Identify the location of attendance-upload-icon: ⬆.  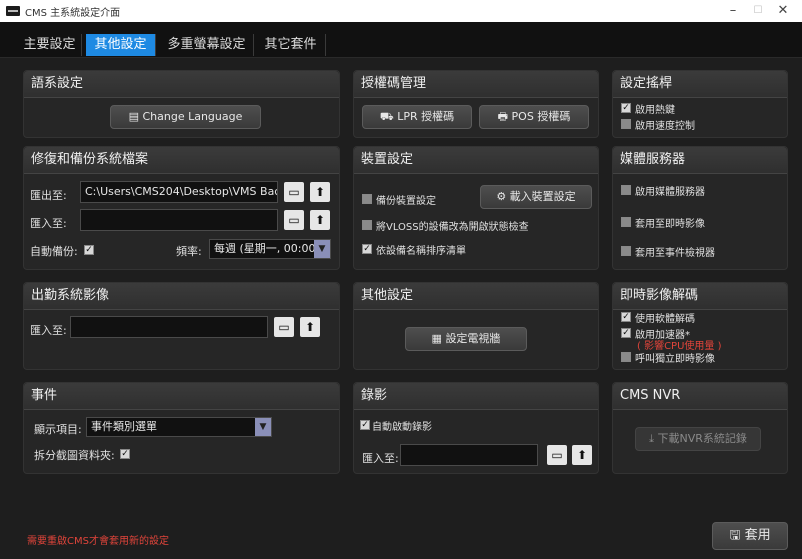
(310, 327).